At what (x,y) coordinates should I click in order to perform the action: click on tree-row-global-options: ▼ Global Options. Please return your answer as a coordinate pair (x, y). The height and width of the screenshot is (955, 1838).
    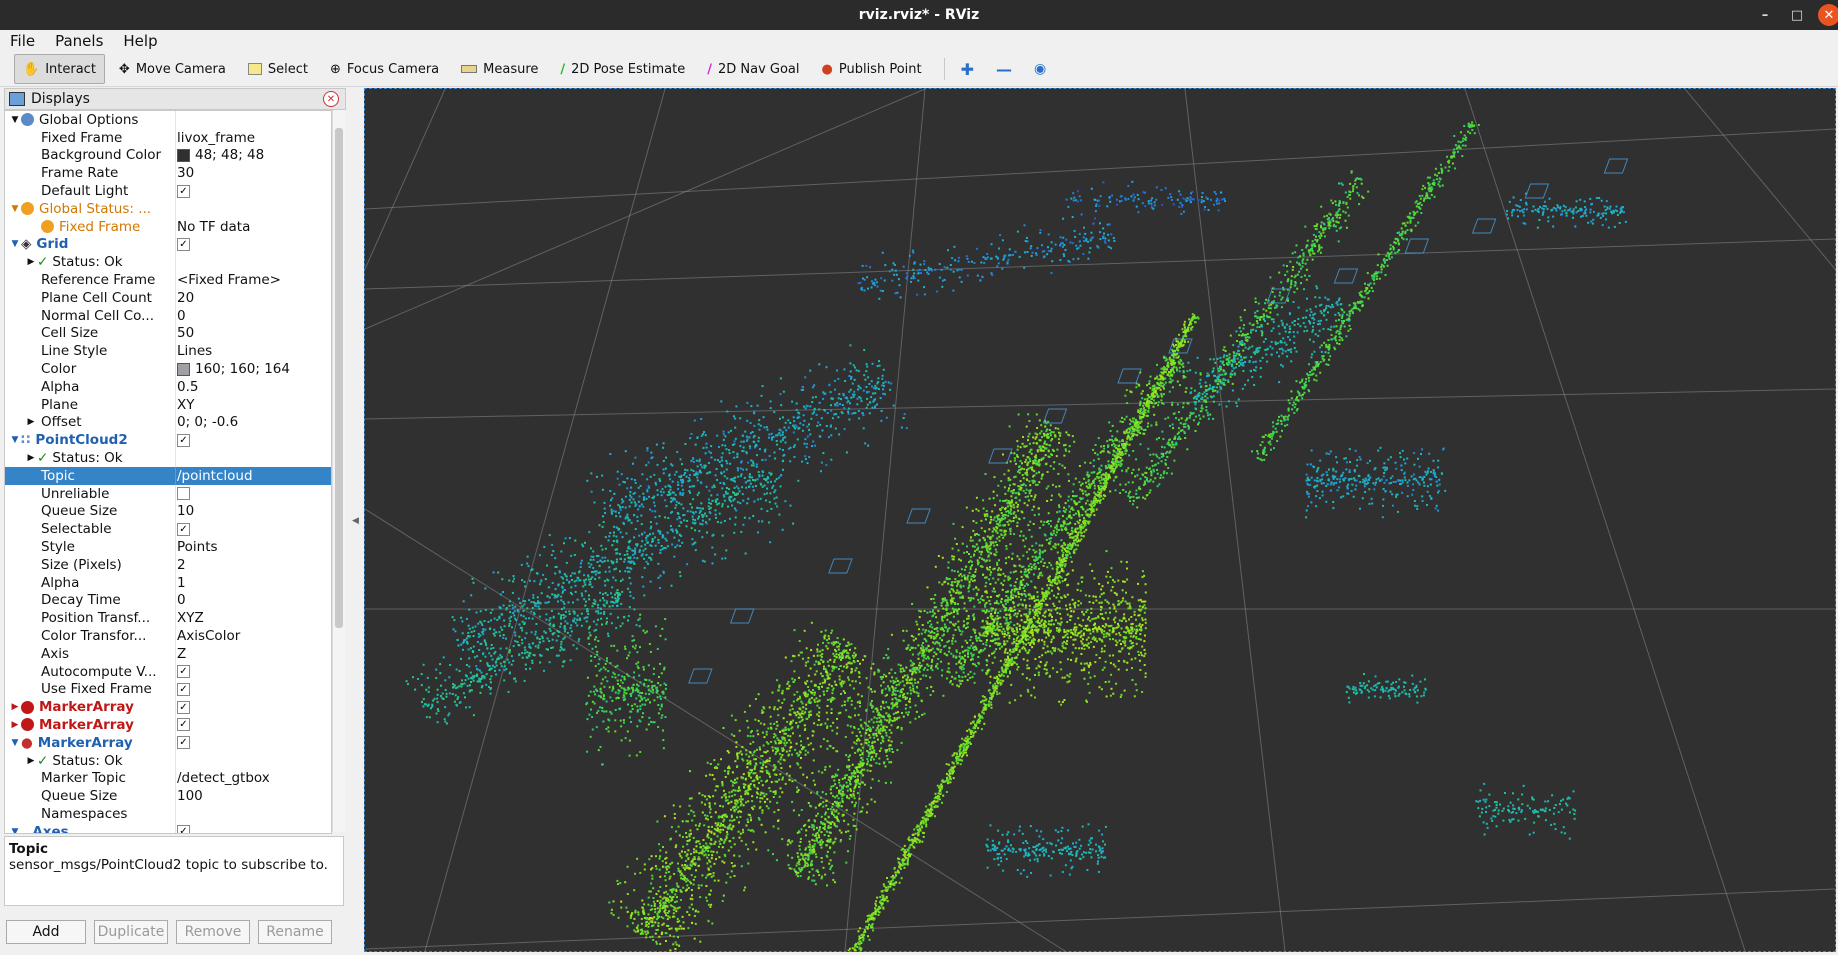
    Looking at the image, I should click on (168, 120).